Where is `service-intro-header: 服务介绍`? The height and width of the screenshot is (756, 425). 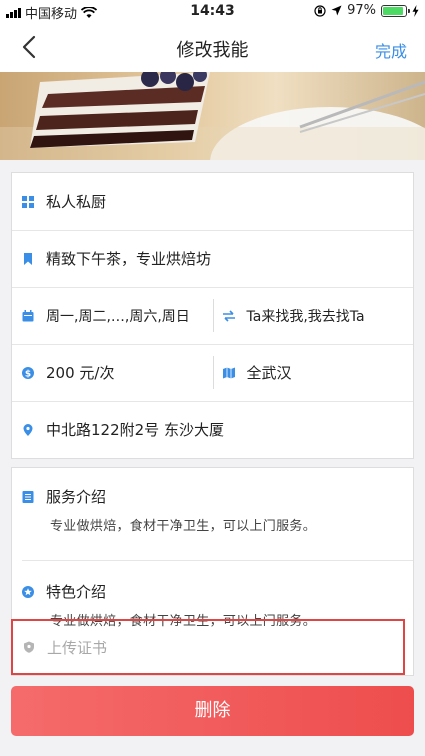 service-intro-header: 服务介绍 is located at coordinates (212, 496).